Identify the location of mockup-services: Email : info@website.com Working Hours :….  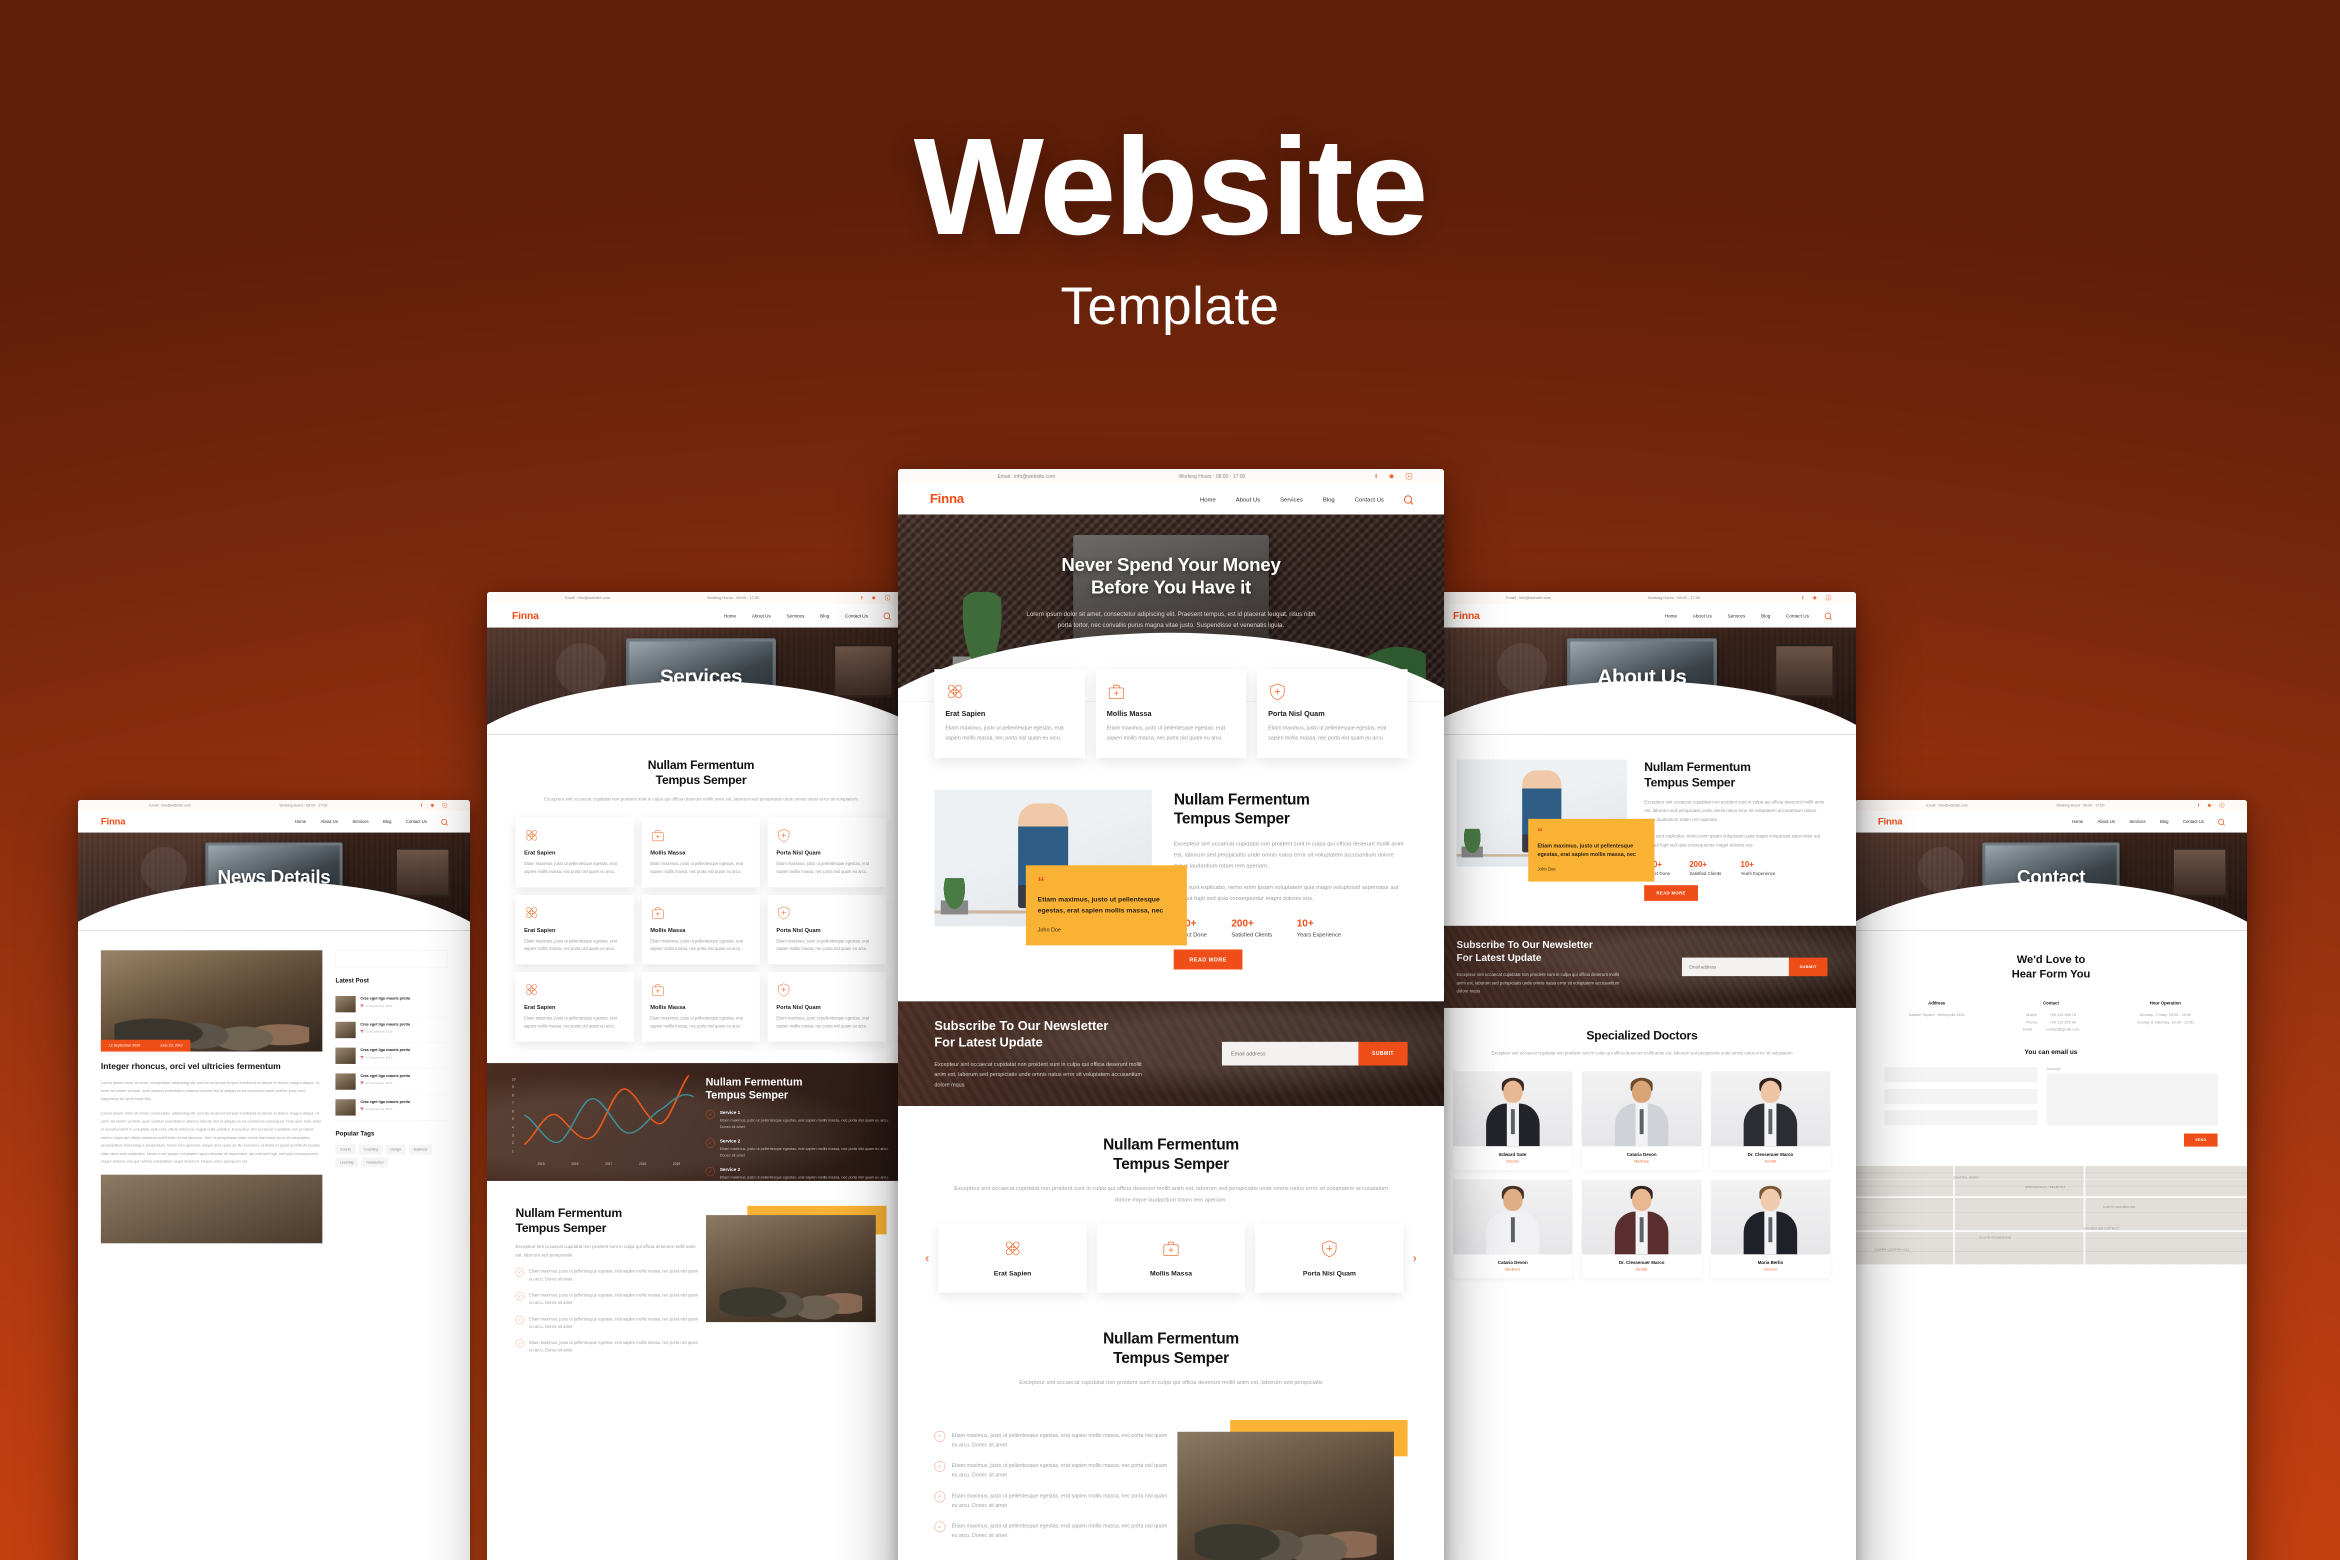
(701, 1076).